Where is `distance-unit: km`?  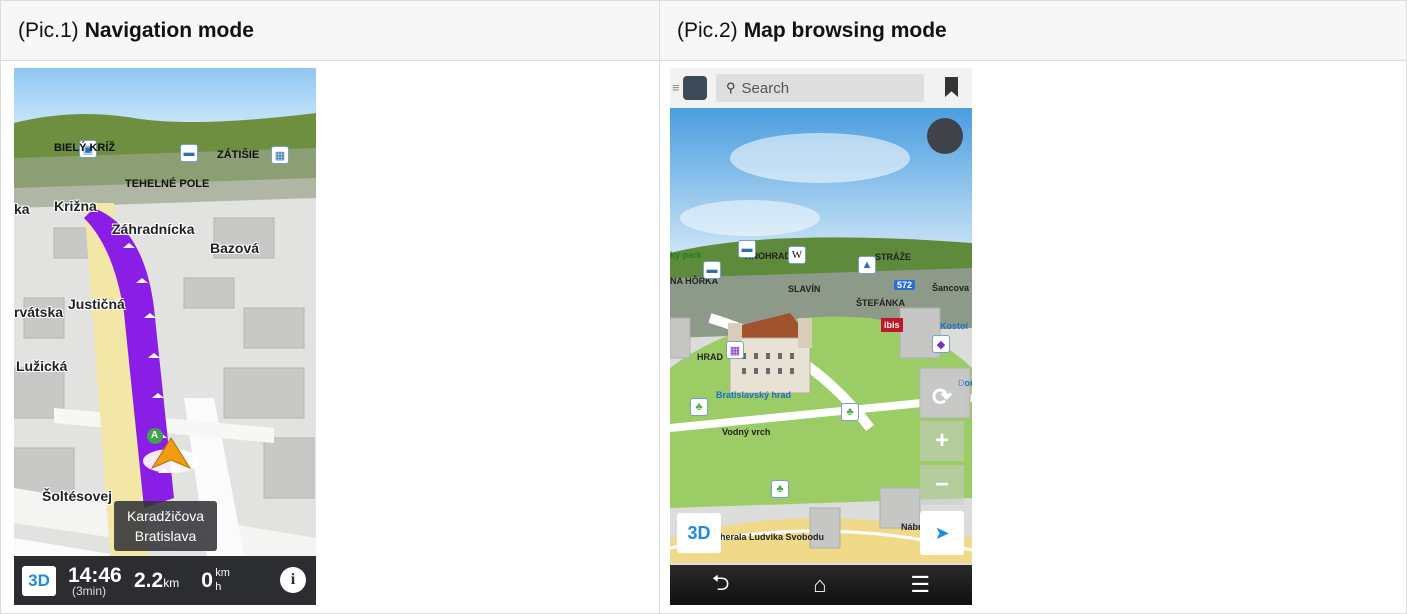
distance-unit: km is located at coordinates (171, 582).